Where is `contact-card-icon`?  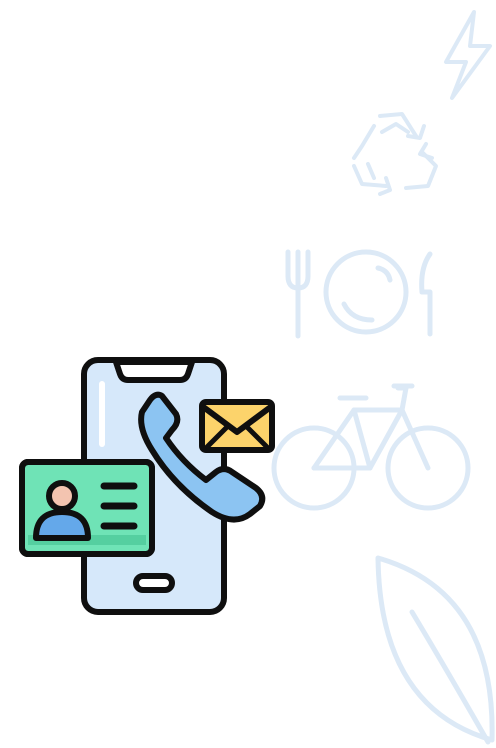 contact-card-icon is located at coordinates (87, 508).